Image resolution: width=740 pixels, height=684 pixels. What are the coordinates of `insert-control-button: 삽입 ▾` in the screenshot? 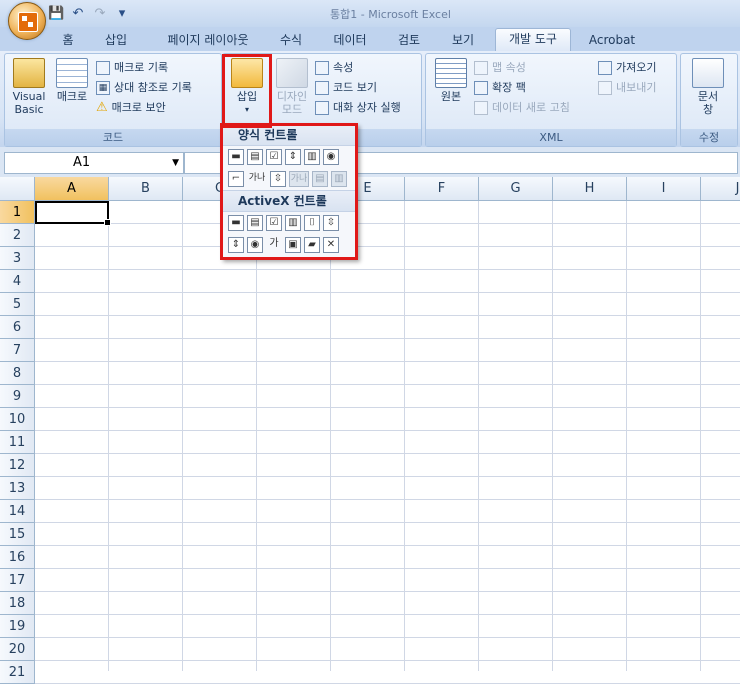 It's located at (247, 87).